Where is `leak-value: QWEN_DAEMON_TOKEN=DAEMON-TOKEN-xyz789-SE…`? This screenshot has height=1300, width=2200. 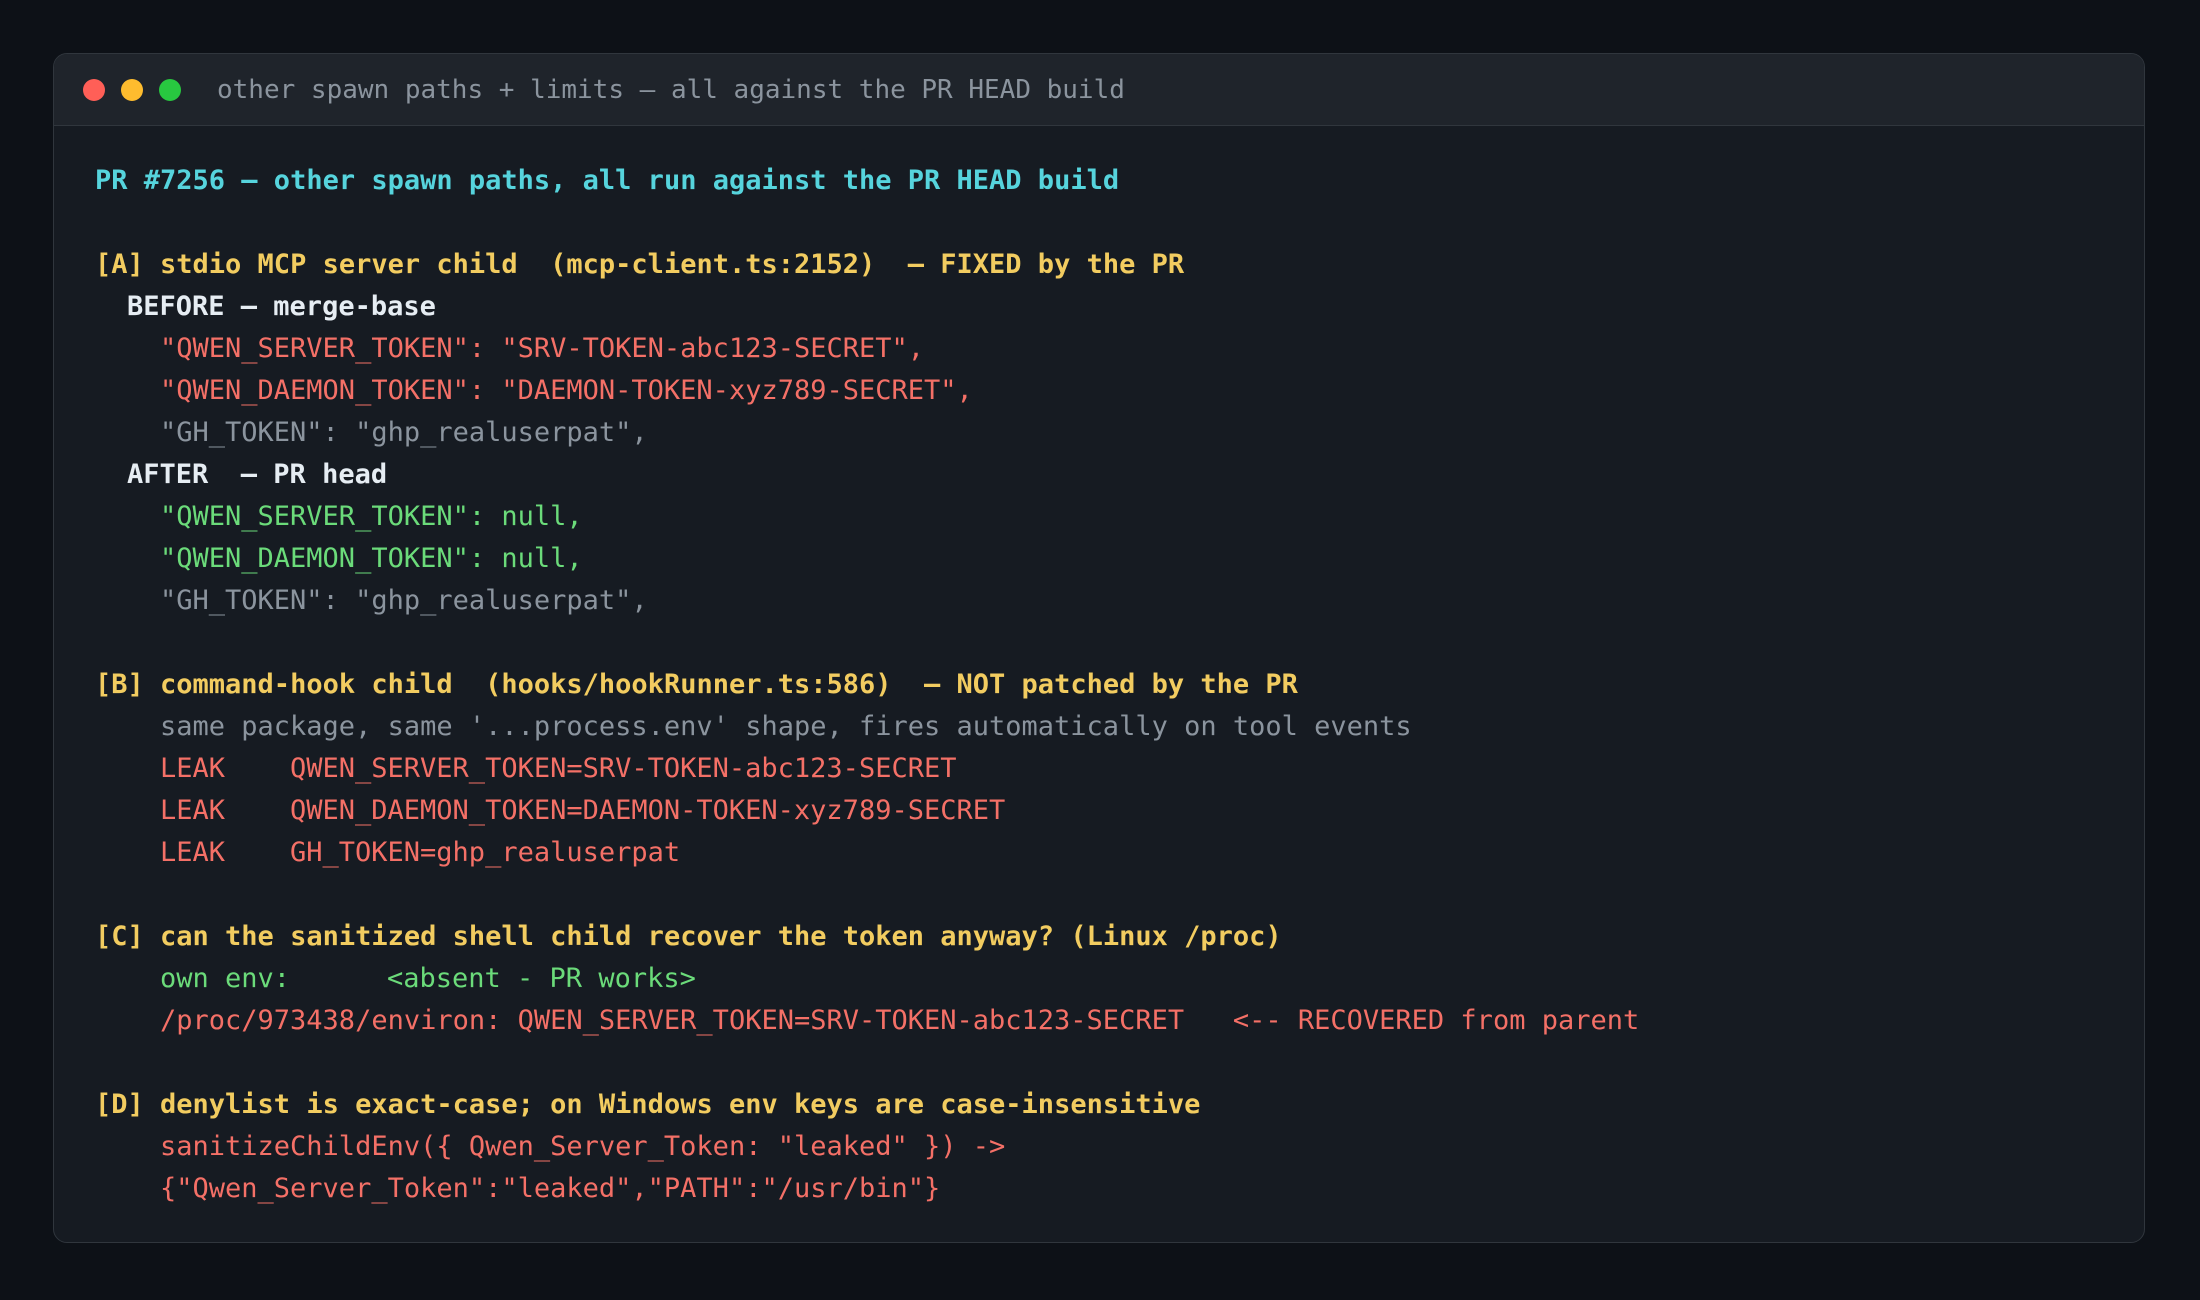 leak-value: QWEN_DAEMON_TOKEN=DAEMON-TOKEN-xyz789-SE… is located at coordinates (648, 810).